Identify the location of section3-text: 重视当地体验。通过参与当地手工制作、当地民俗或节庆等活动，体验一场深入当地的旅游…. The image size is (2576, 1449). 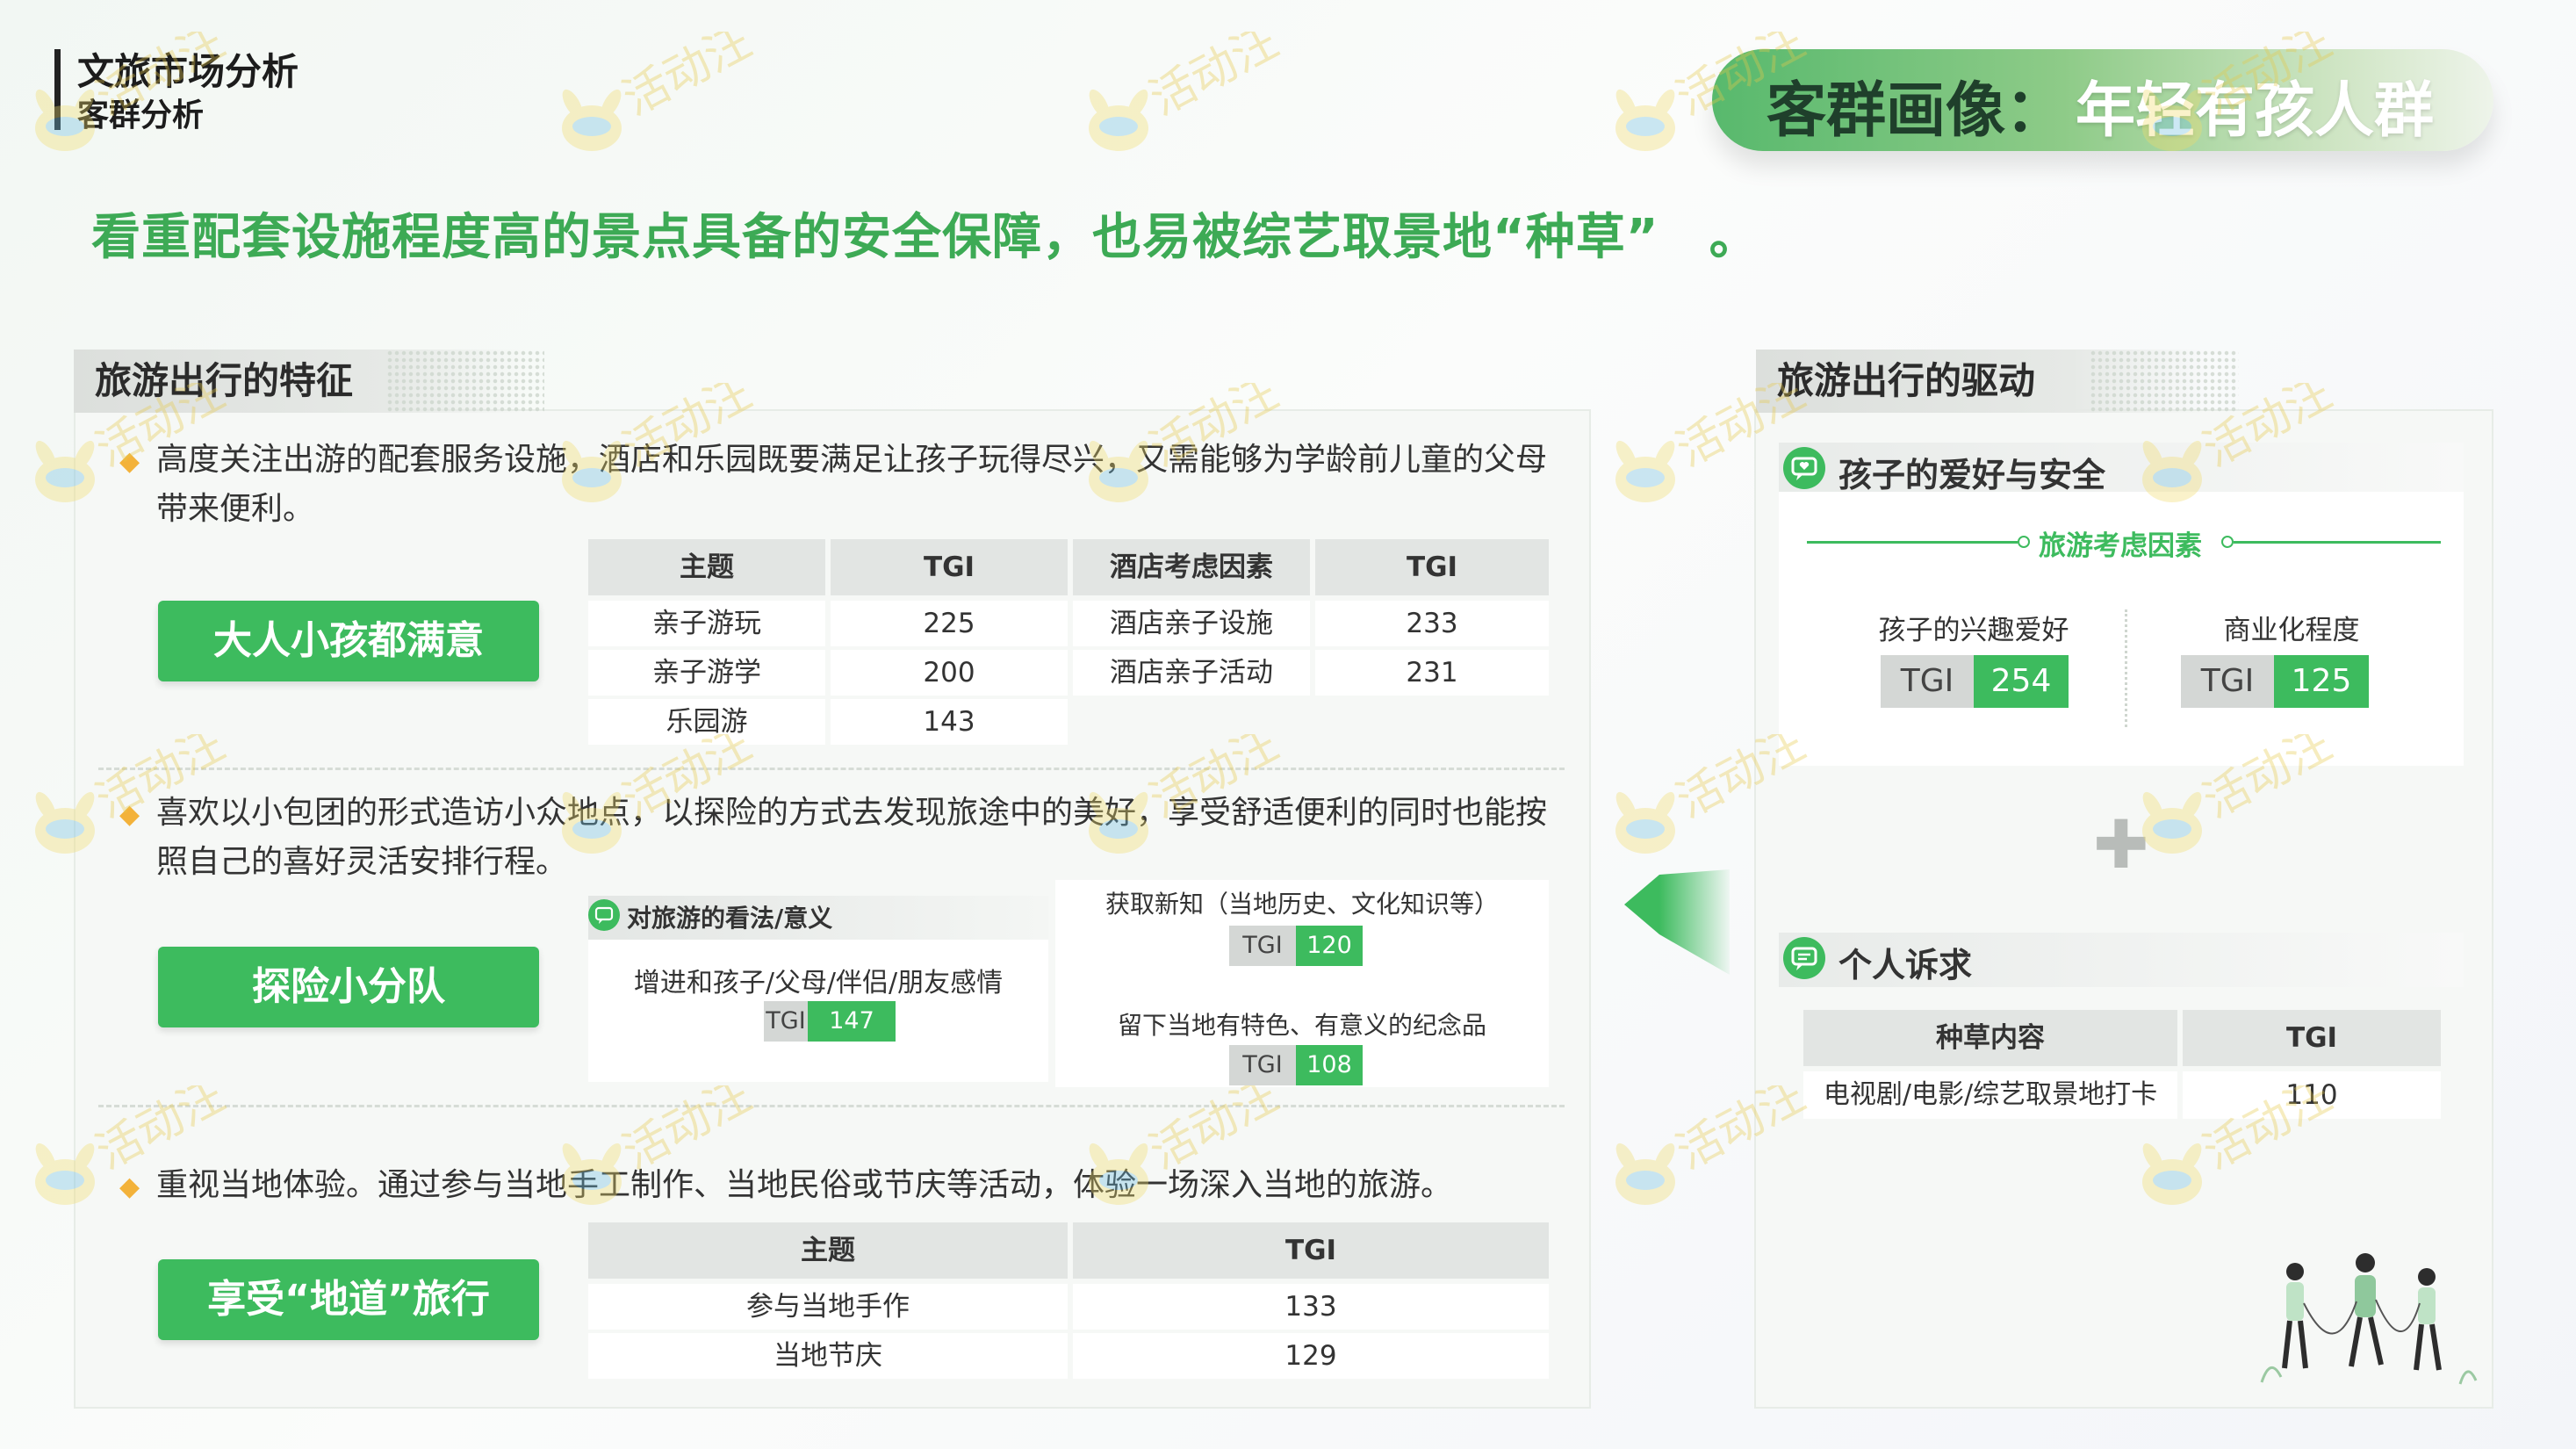
(804, 1185).